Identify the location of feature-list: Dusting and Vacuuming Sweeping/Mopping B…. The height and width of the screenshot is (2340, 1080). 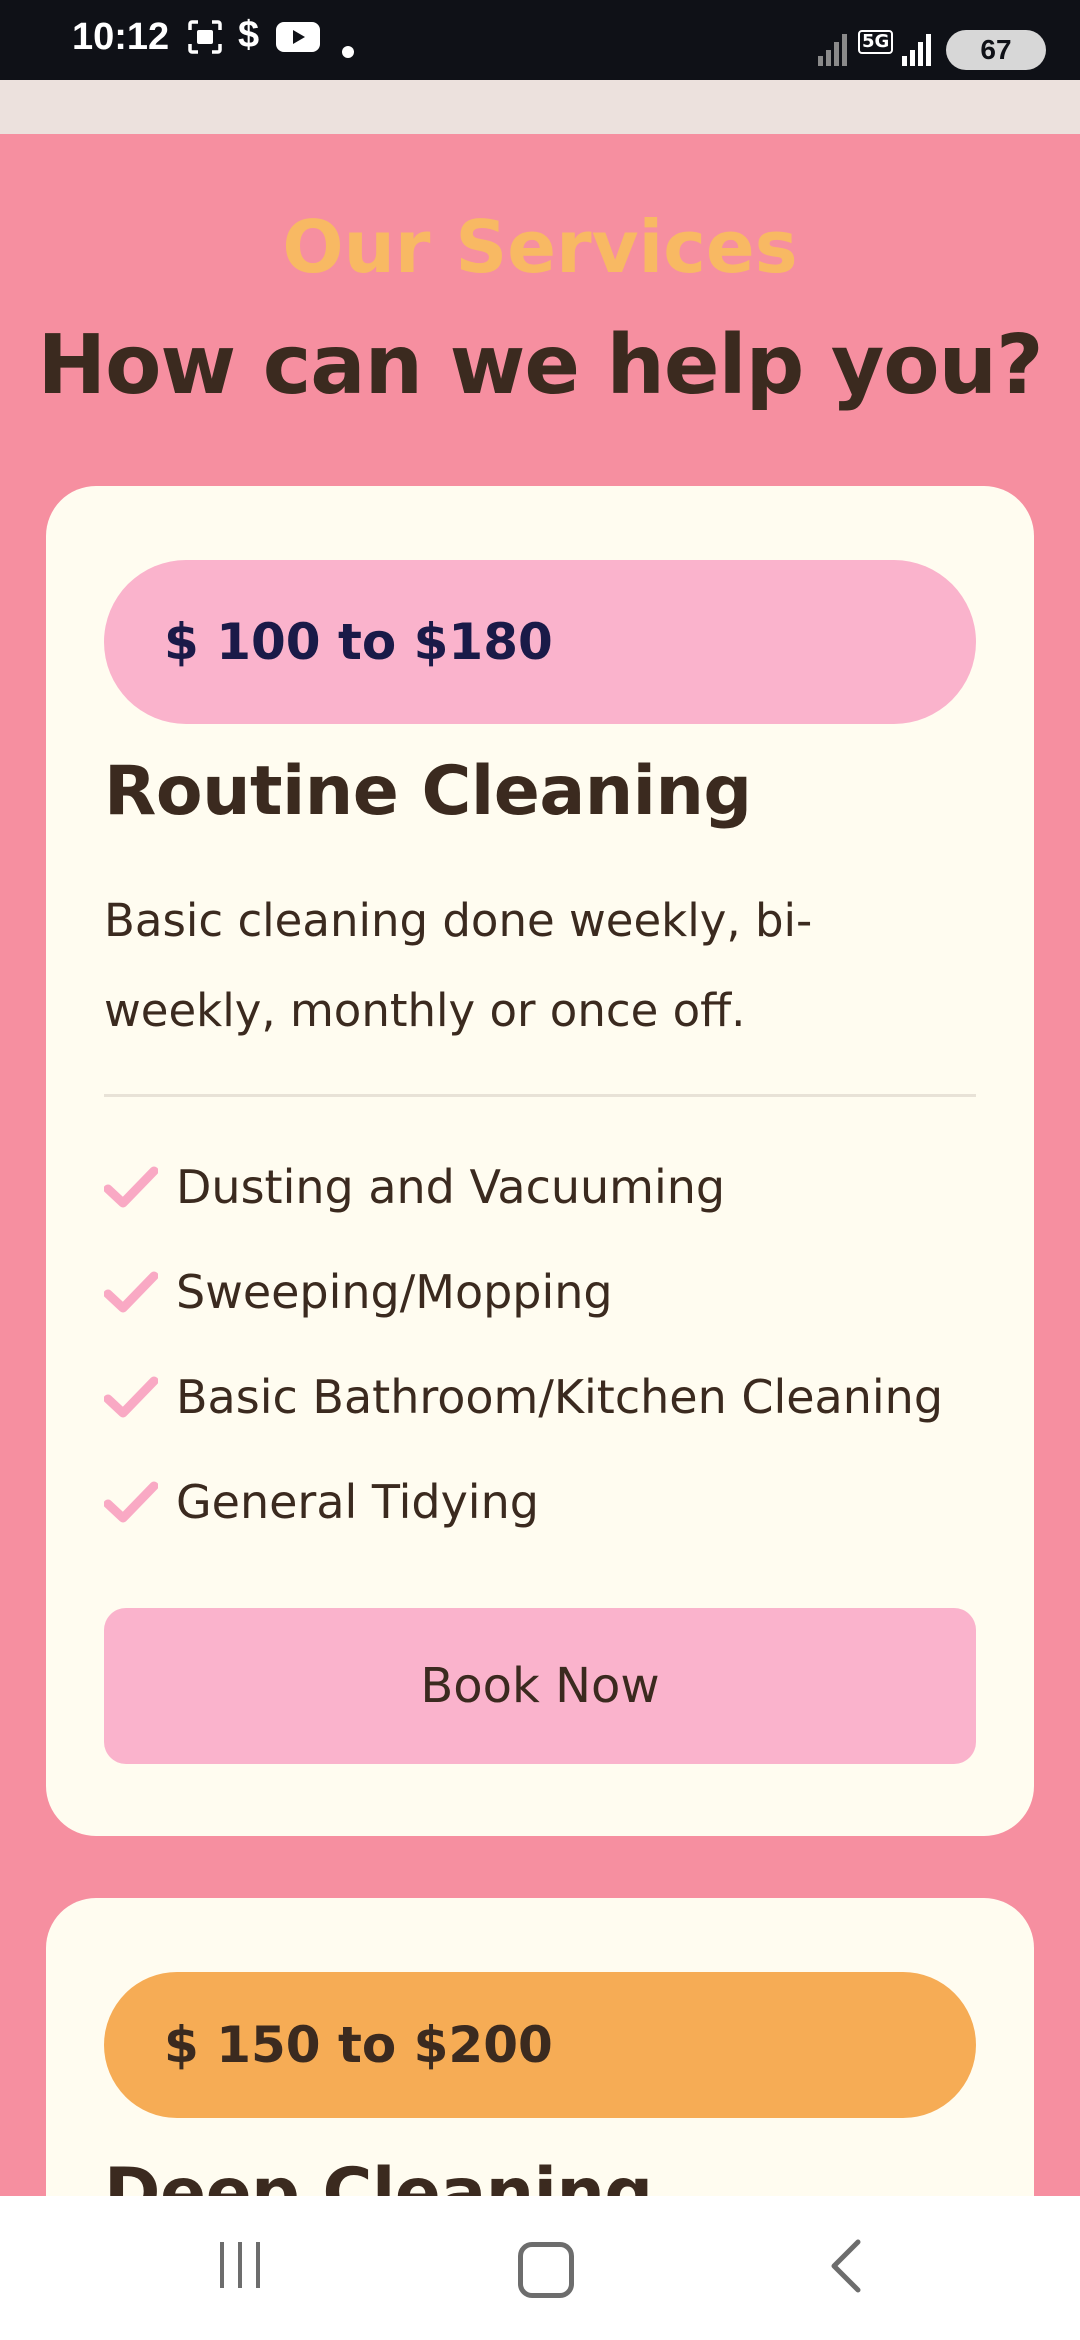
(544, 1344).